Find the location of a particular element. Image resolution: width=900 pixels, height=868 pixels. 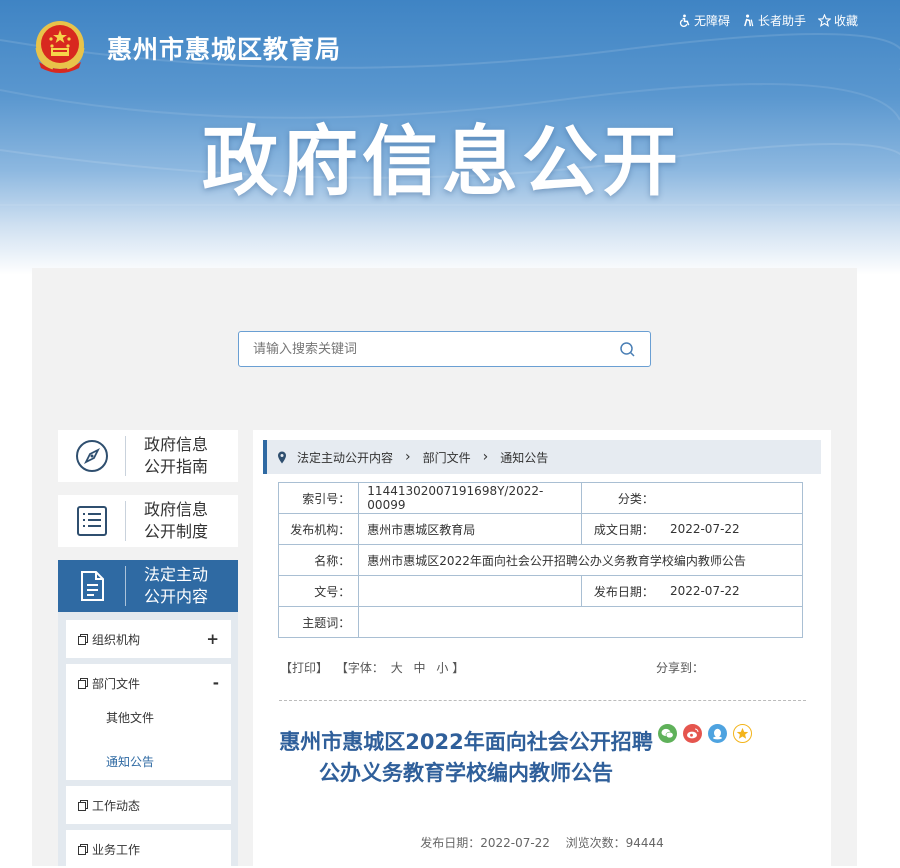

sidebar-card-content: 法定主动 公开内容 is located at coordinates (148, 586).